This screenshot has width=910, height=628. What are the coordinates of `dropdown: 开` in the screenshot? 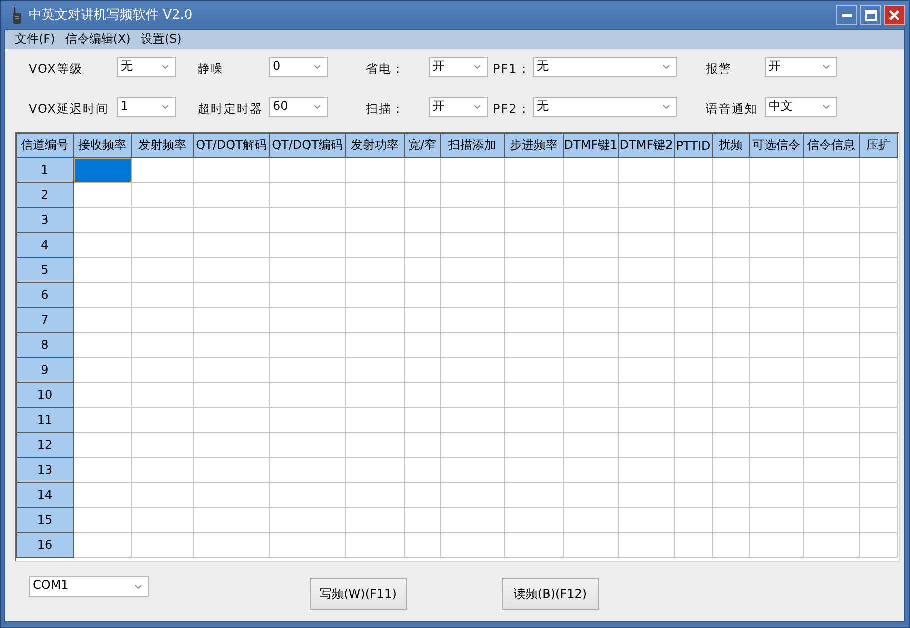 It's located at (458, 107).